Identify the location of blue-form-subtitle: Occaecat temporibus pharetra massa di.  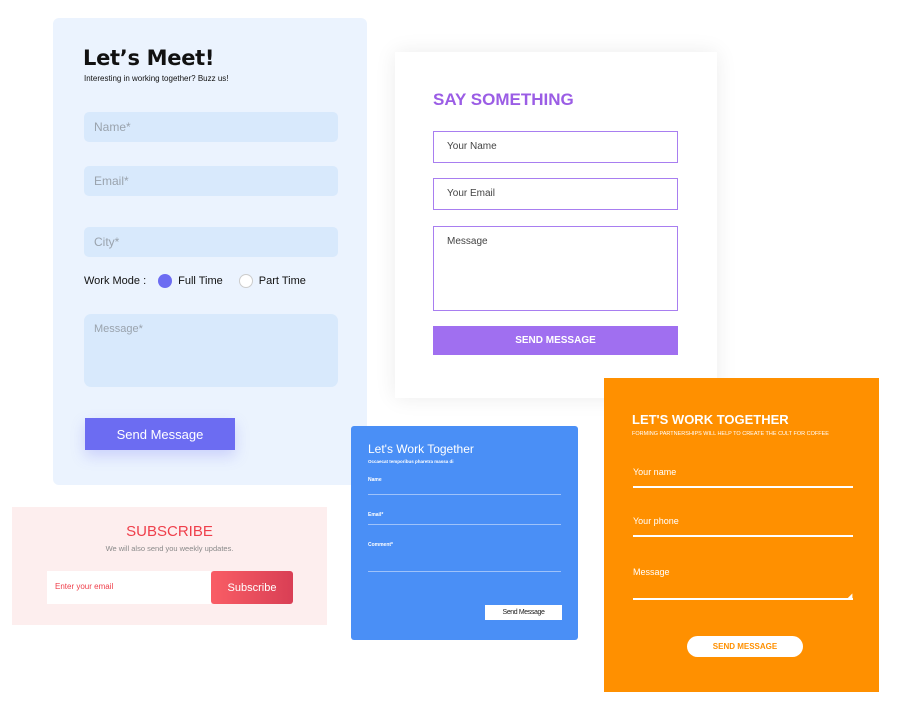
(411, 461).